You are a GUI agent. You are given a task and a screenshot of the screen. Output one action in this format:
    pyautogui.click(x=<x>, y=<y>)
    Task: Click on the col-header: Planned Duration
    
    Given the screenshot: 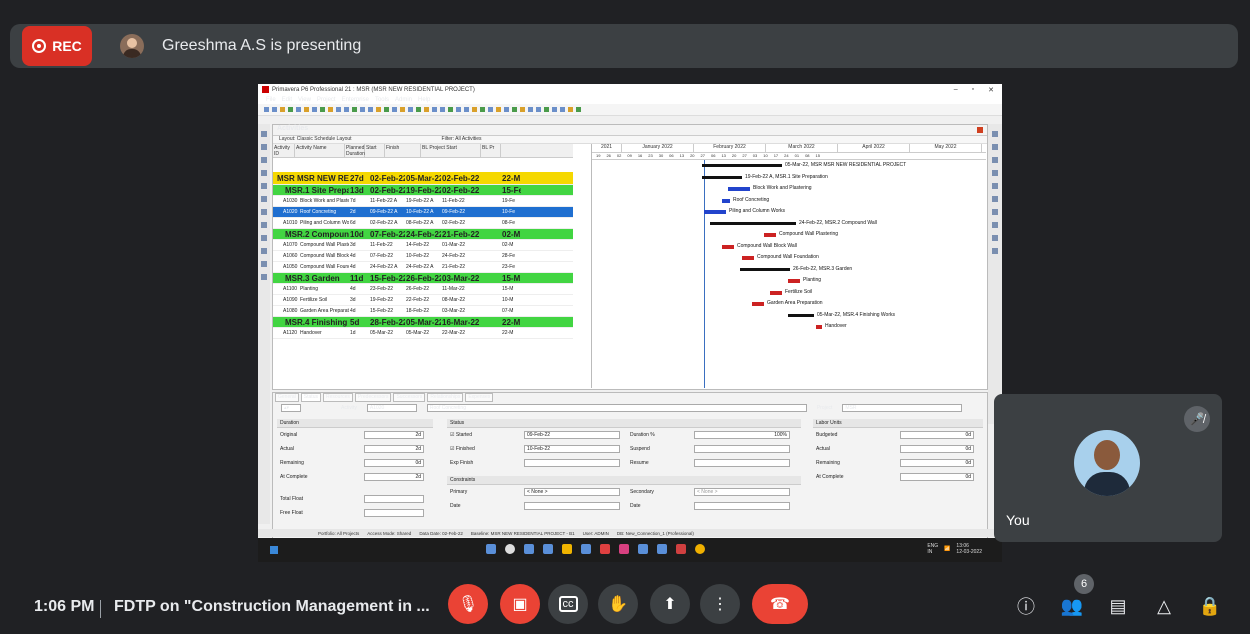 What is the action you would take?
    pyautogui.click(x=355, y=150)
    